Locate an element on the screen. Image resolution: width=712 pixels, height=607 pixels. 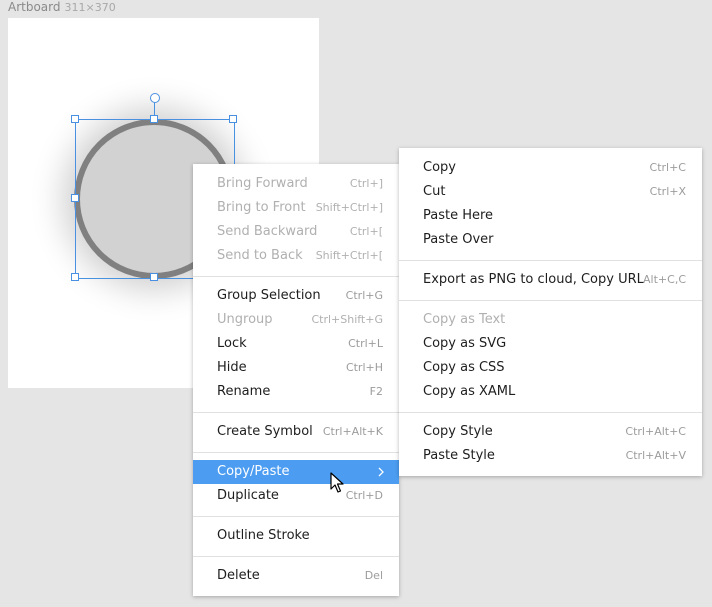
menu-item-label: Delete is located at coordinates (238, 575).